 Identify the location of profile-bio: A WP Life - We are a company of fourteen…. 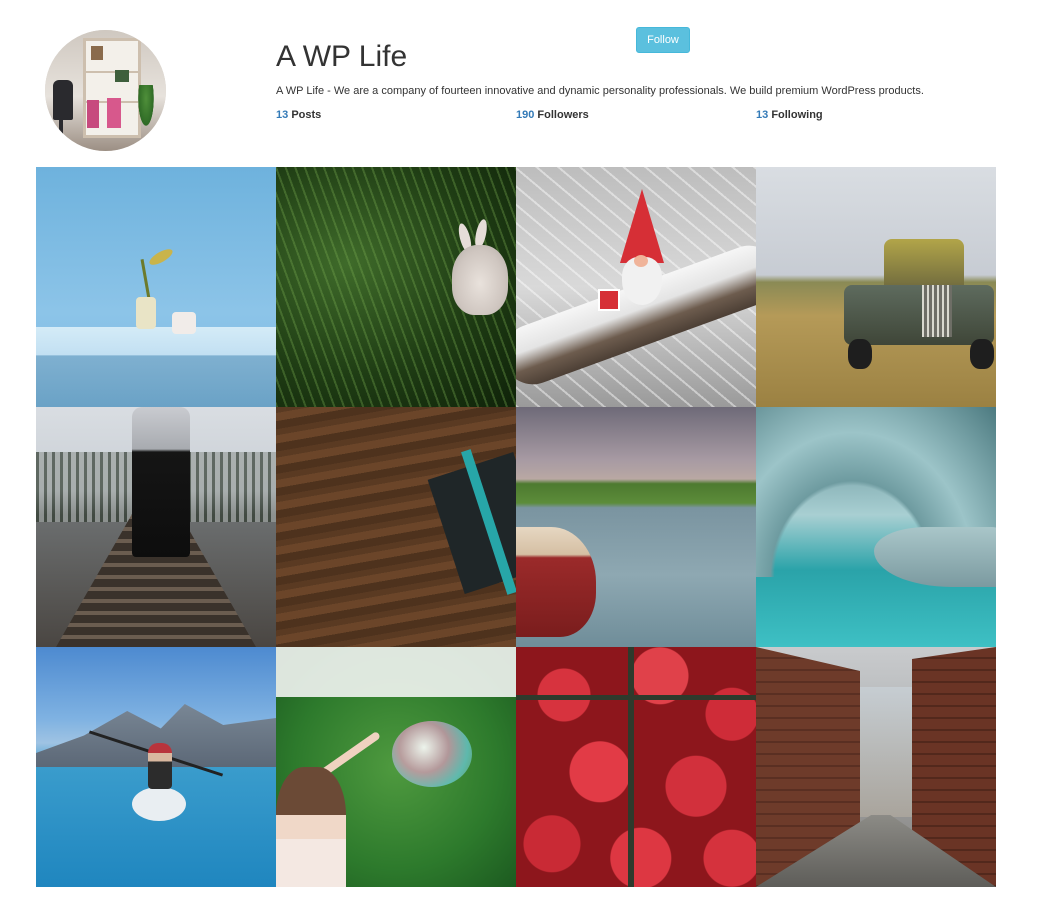
(600, 91).